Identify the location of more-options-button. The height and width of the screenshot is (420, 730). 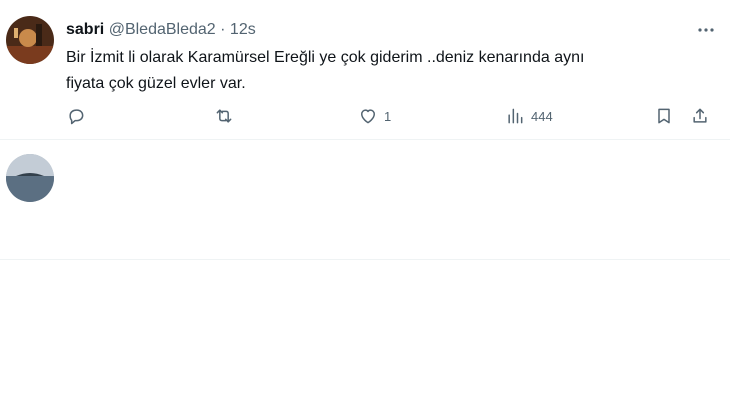
(706, 30).